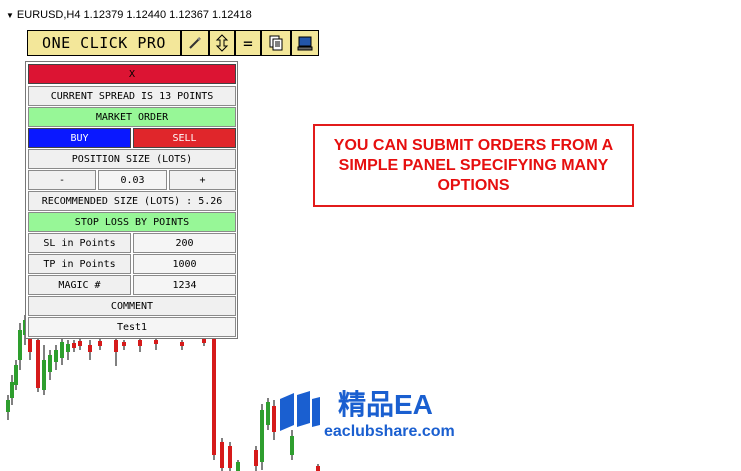 This screenshot has width=741, height=471. Describe the element at coordinates (389, 431) in the screenshot. I see `logo-url-text: eaclubshare.com` at that location.